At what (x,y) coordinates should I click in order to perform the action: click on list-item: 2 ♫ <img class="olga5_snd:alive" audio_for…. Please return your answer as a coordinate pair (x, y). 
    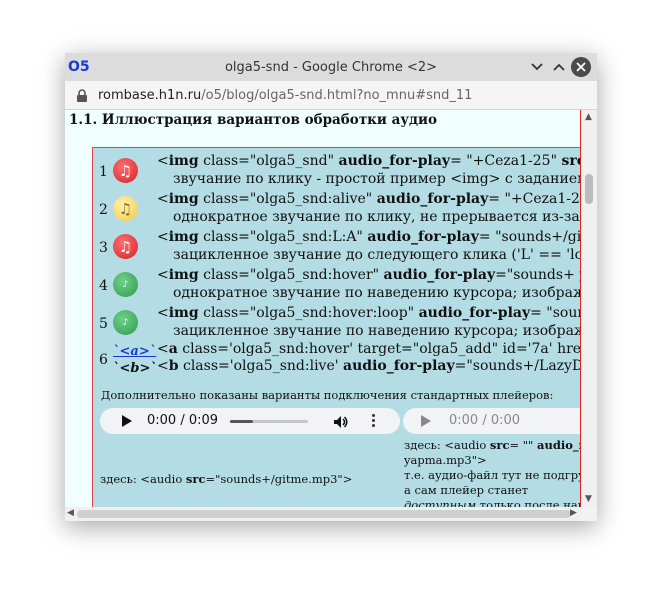
    Looking at the image, I should click on (337, 209).